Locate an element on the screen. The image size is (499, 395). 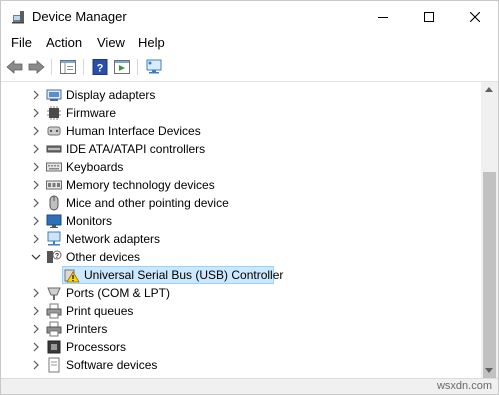
chevron-down-icon is located at coordinates (36, 257).